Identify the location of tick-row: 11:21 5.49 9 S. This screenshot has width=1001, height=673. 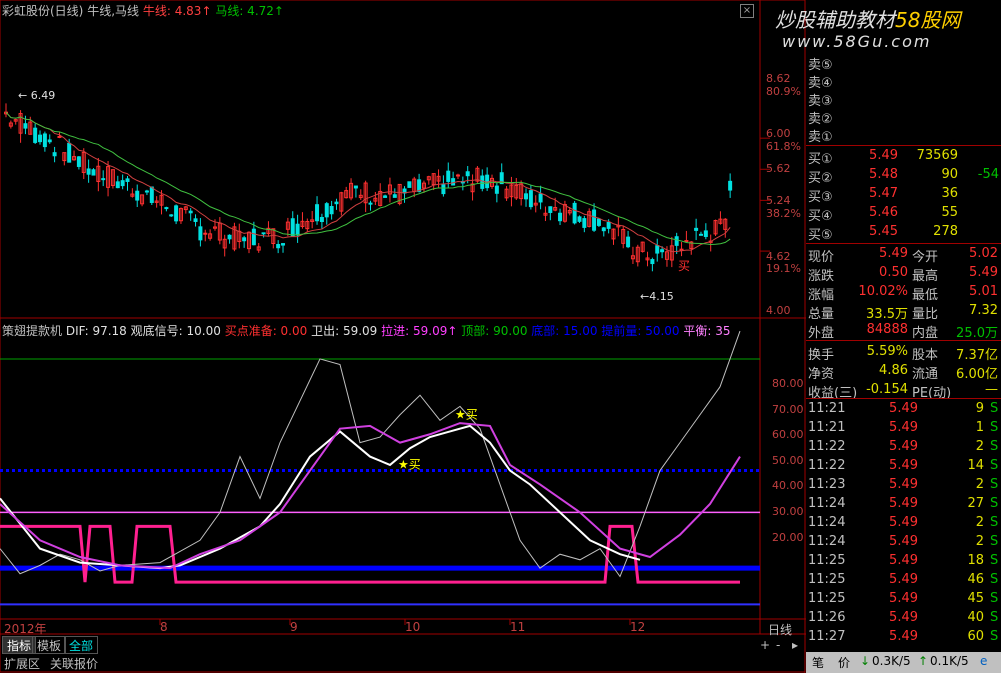
(903, 410).